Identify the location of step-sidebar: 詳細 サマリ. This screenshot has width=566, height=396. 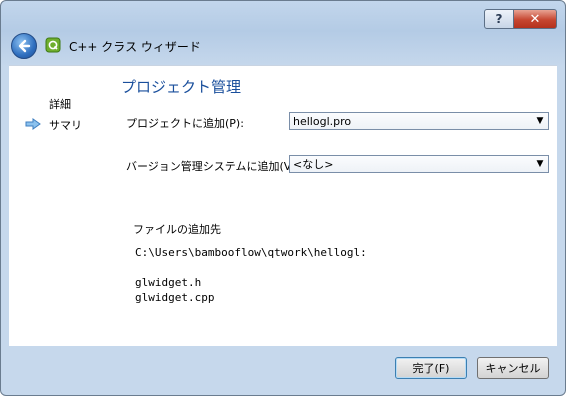
(59, 206).